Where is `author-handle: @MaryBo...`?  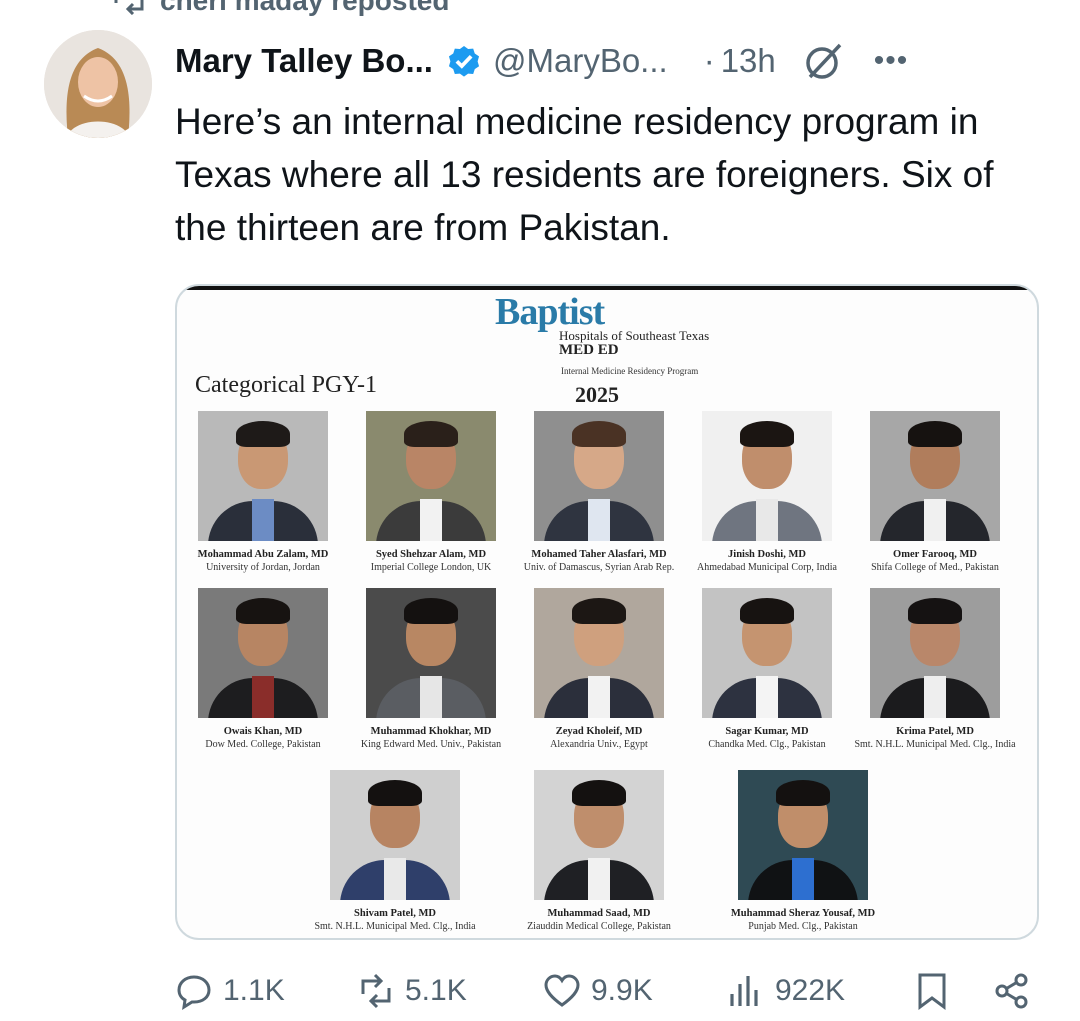 author-handle: @MaryBo... is located at coordinates (580, 61).